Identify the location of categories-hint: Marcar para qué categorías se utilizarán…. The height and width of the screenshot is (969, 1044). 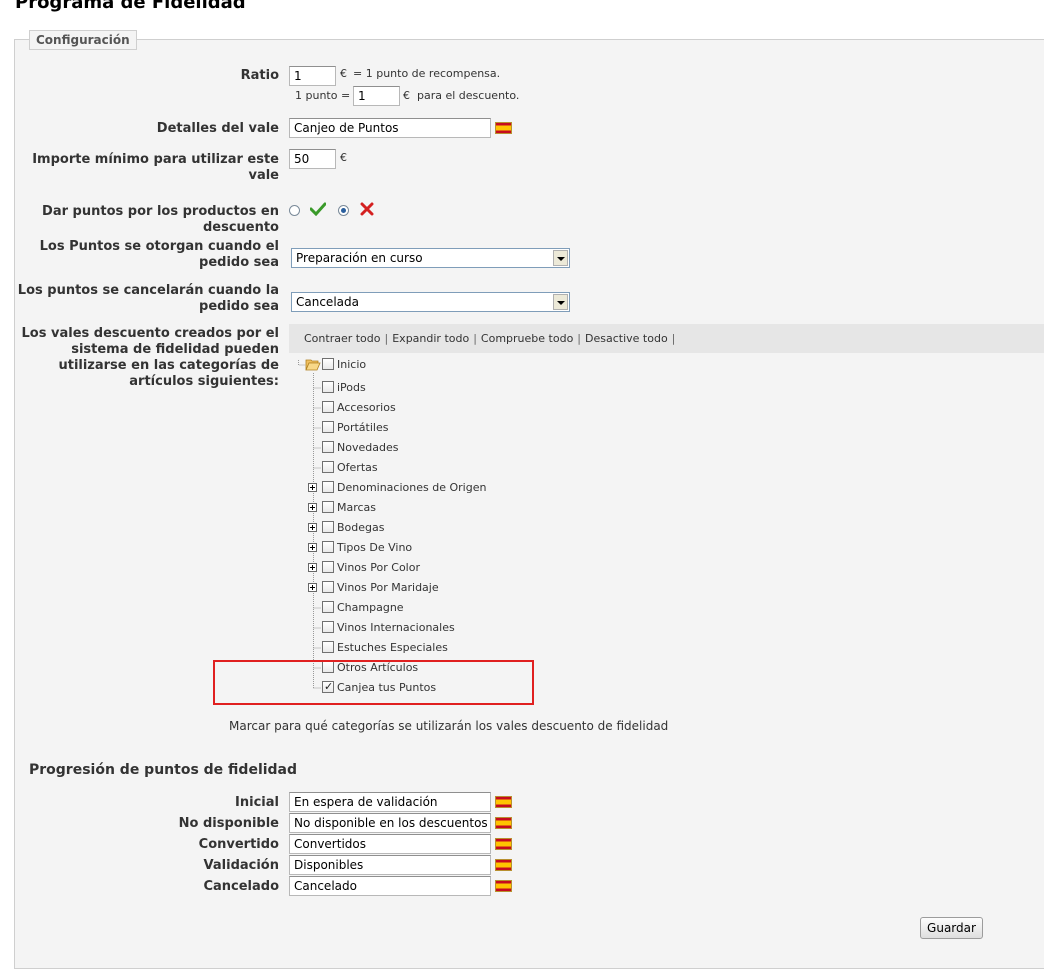
(449, 726).